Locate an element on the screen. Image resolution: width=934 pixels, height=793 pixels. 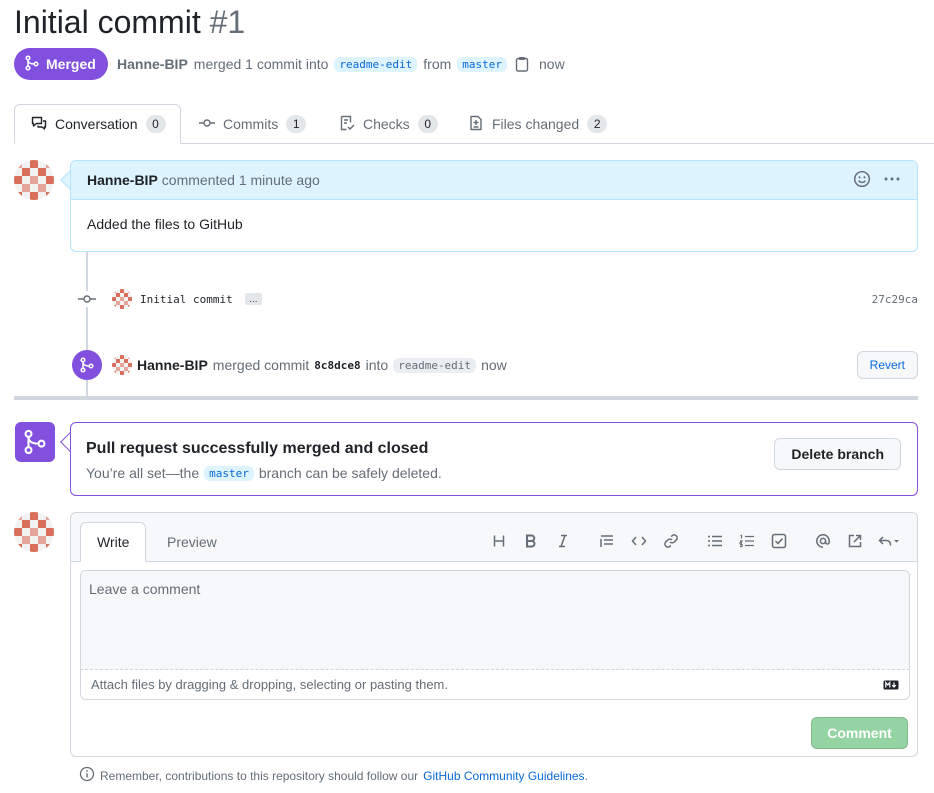
quote-icon is located at coordinates (607, 541).